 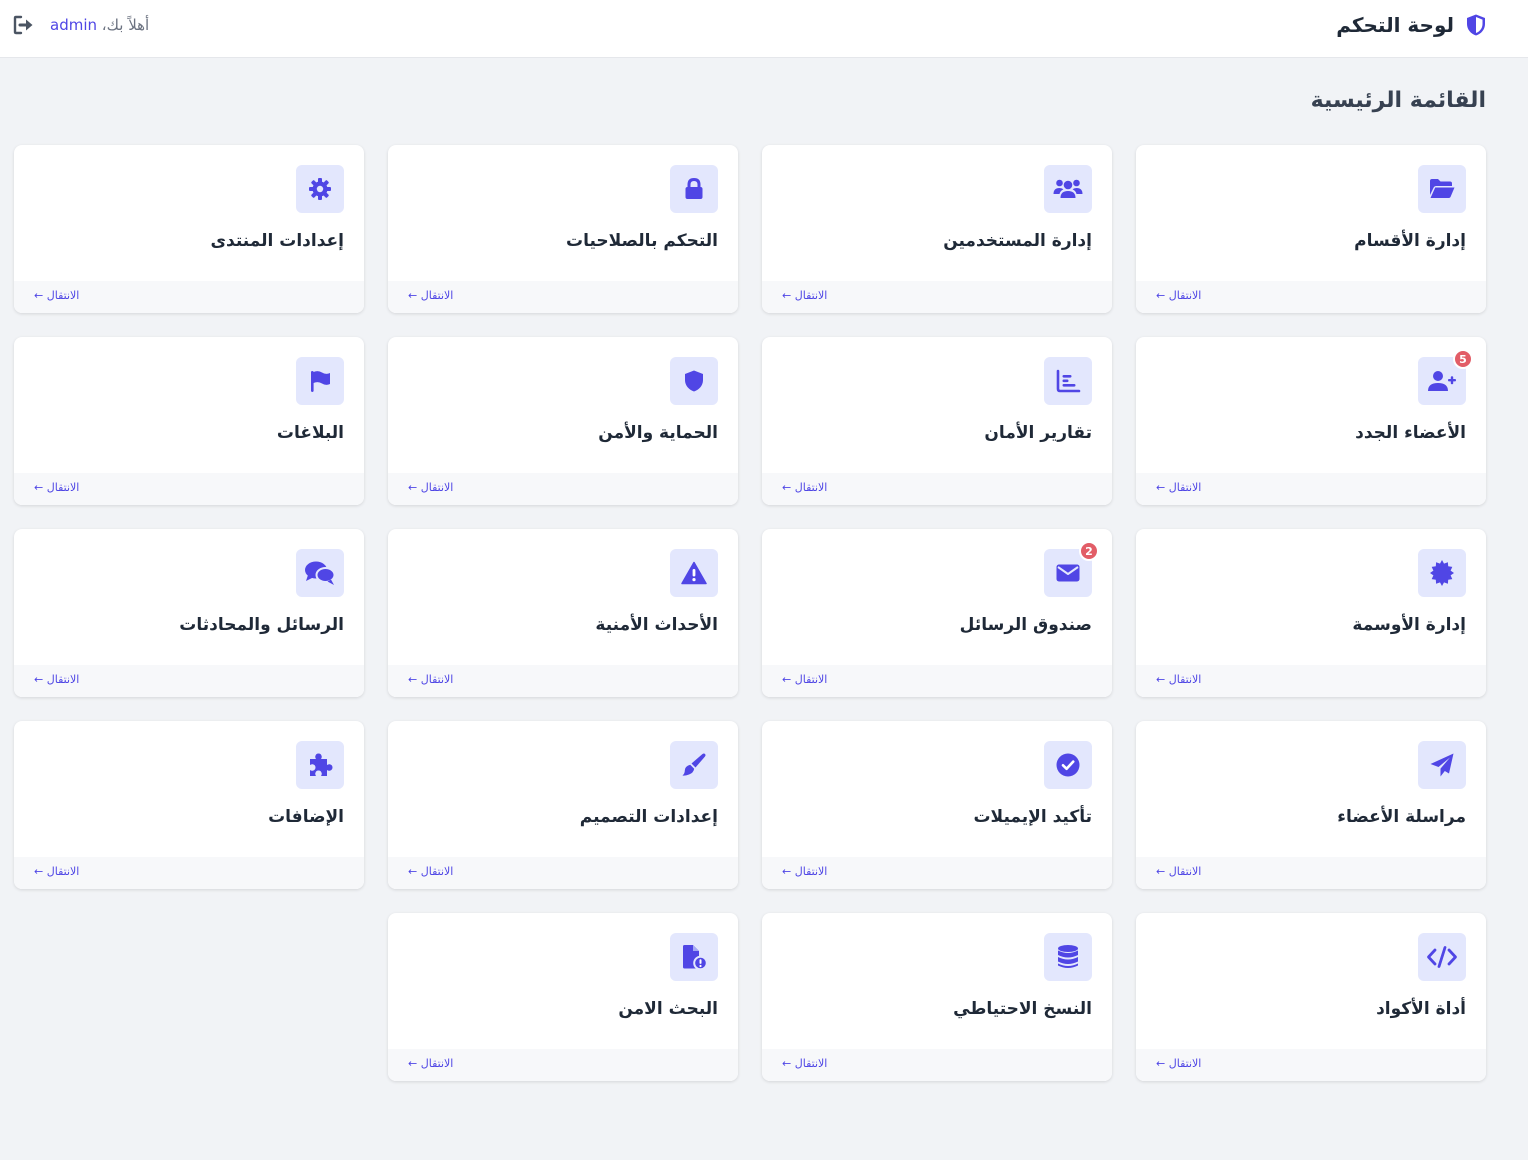 I want to click on card-title: النسخ الاحتياطي, so click(x=1022, y=1009).